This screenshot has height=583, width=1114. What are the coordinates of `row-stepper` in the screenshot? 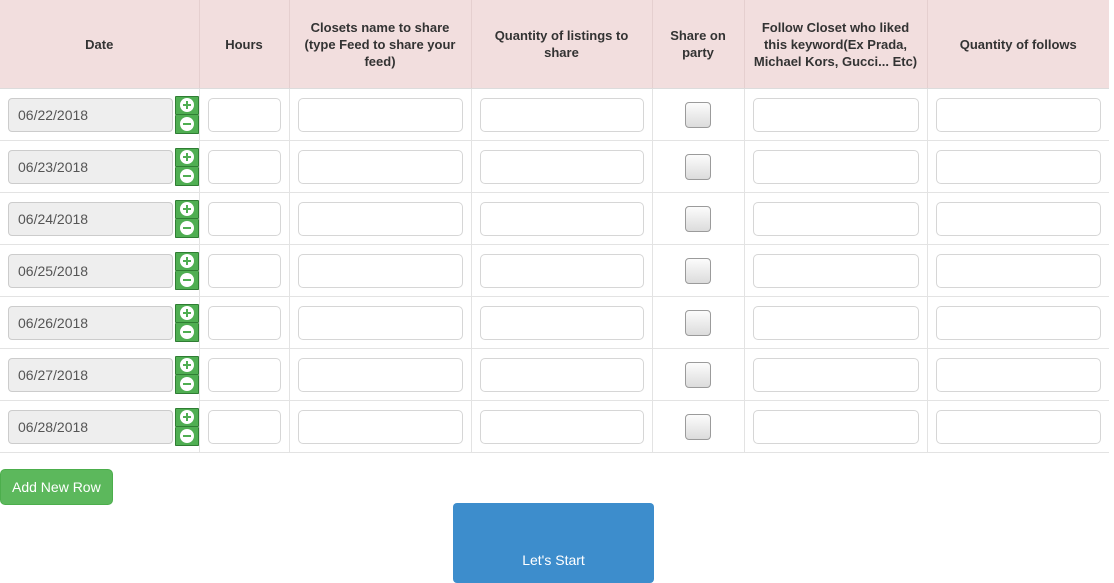 It's located at (186, 114).